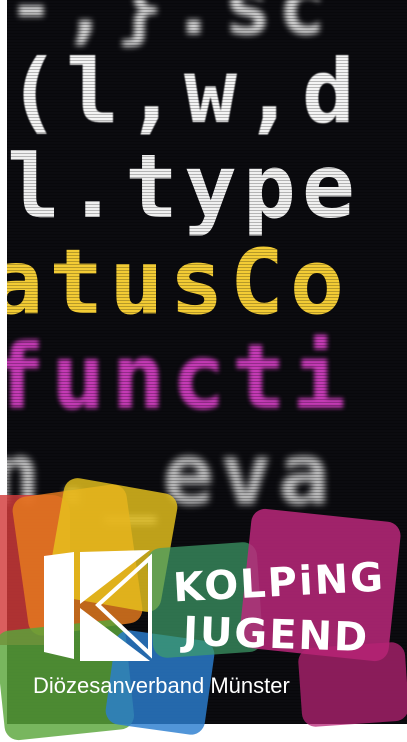  I want to click on code-line-2: (l,w,d, so click(184, 91).